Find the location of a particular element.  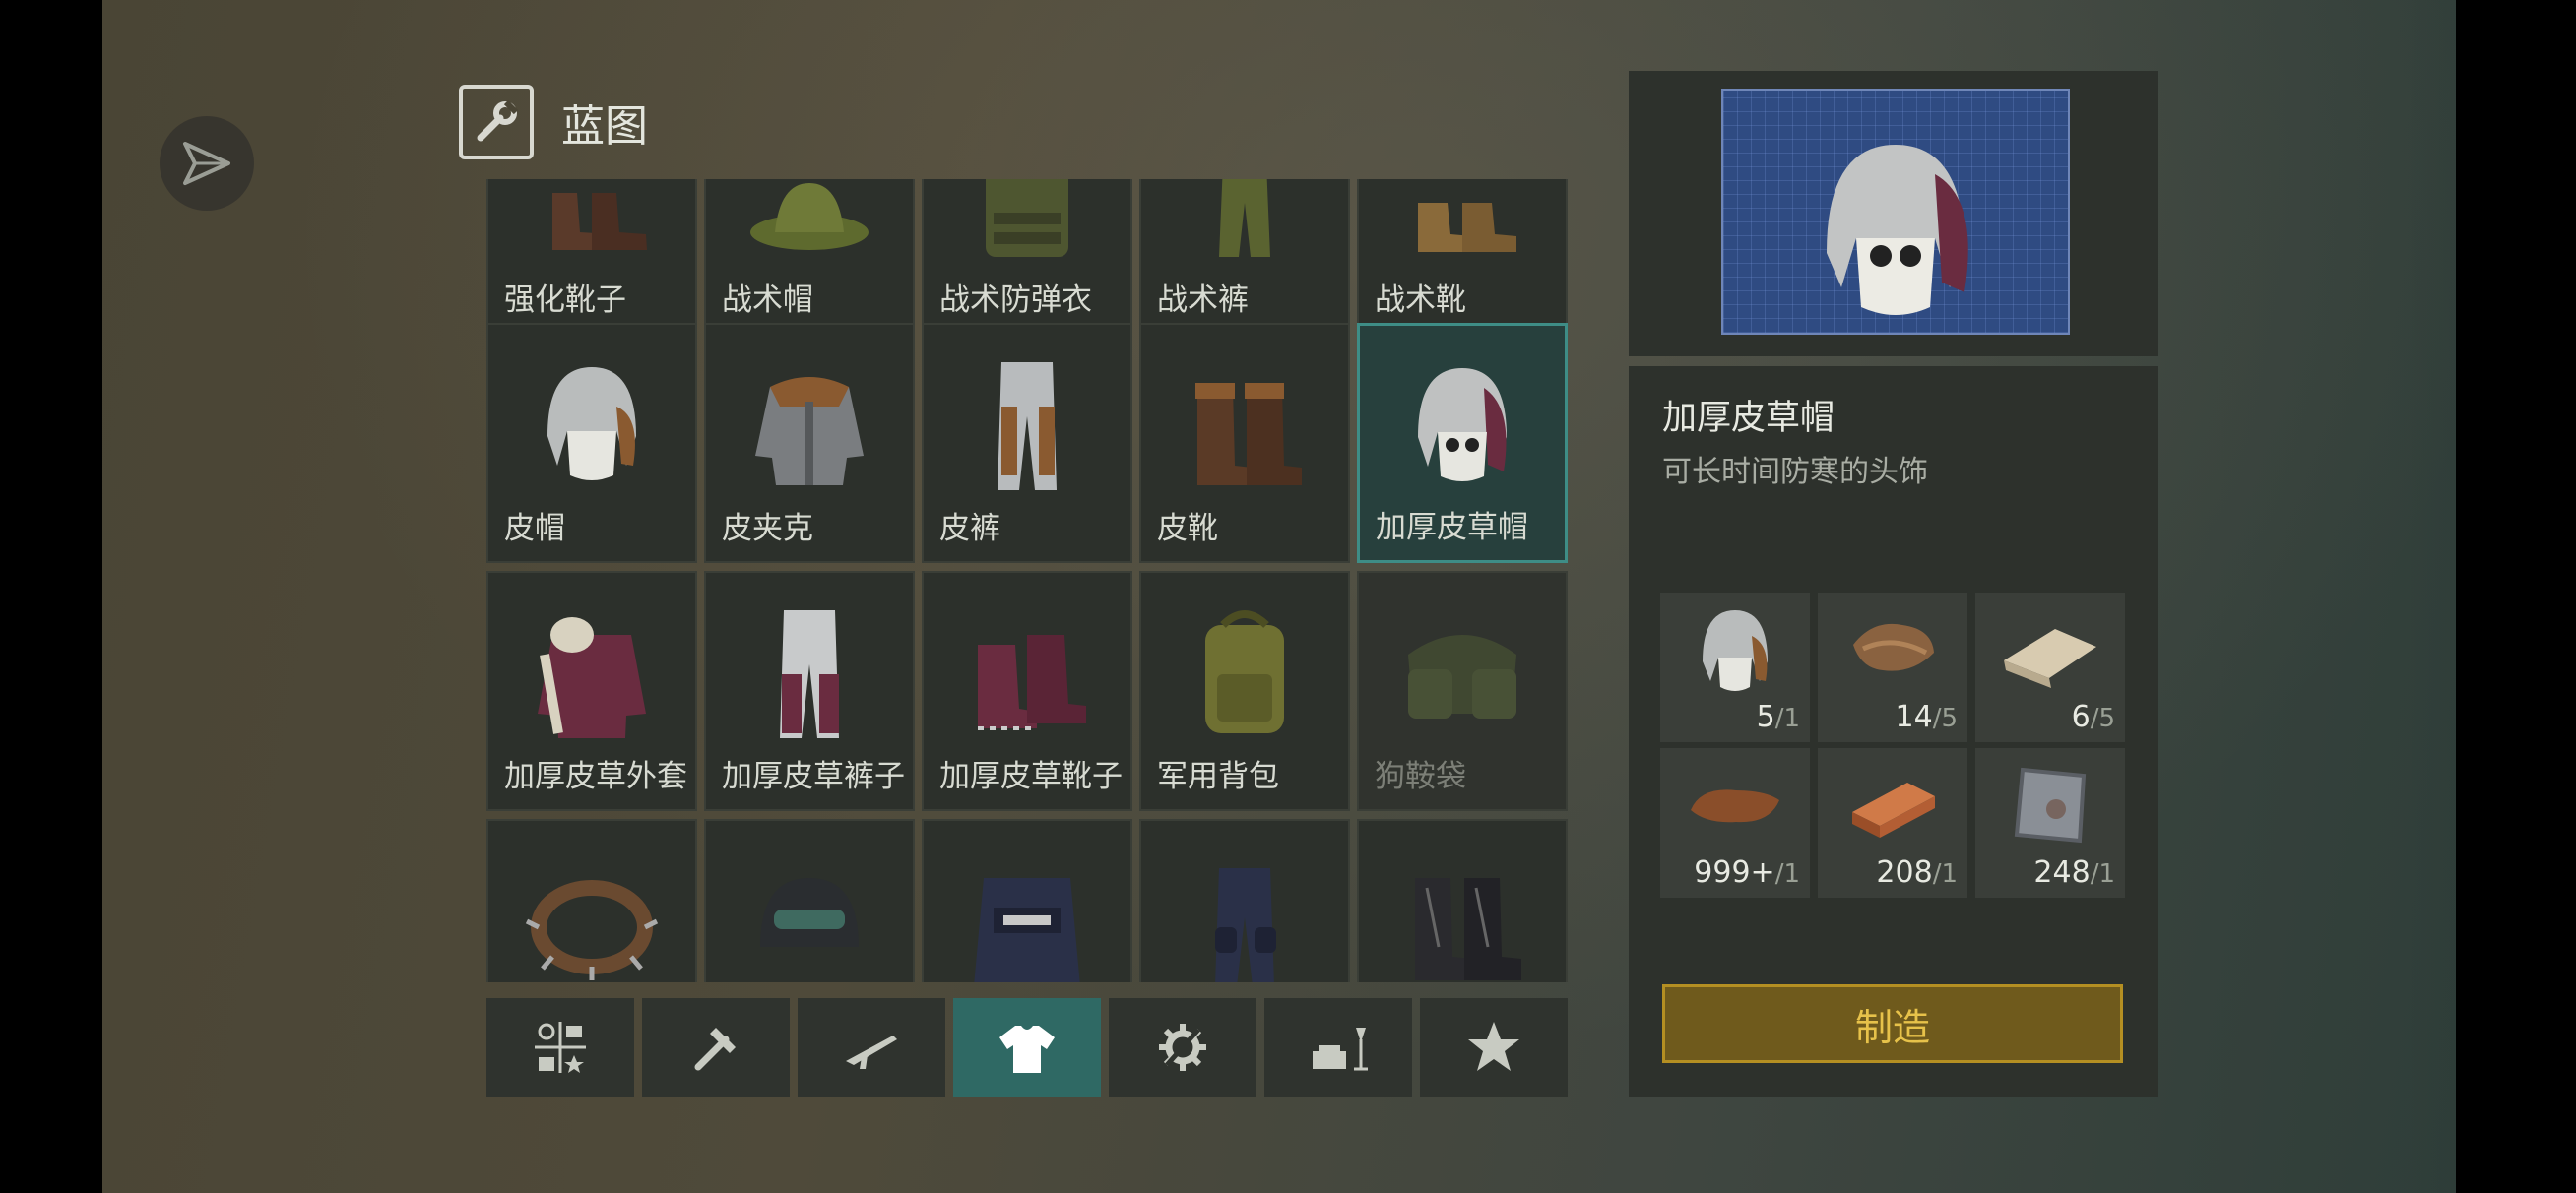

vest-icon is located at coordinates (1027, 225).